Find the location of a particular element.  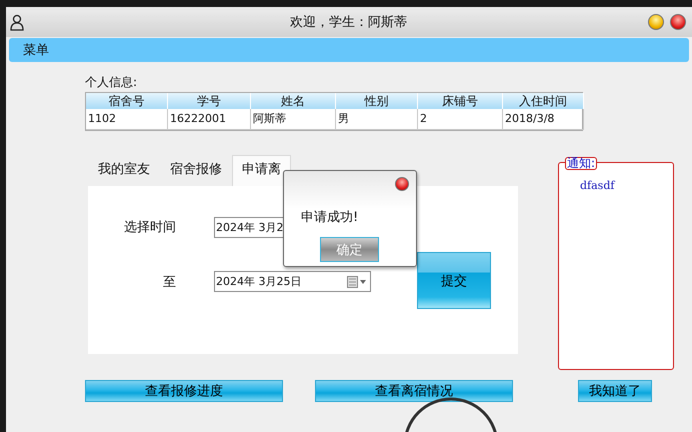

tab: 我的室友 is located at coordinates (124, 170).